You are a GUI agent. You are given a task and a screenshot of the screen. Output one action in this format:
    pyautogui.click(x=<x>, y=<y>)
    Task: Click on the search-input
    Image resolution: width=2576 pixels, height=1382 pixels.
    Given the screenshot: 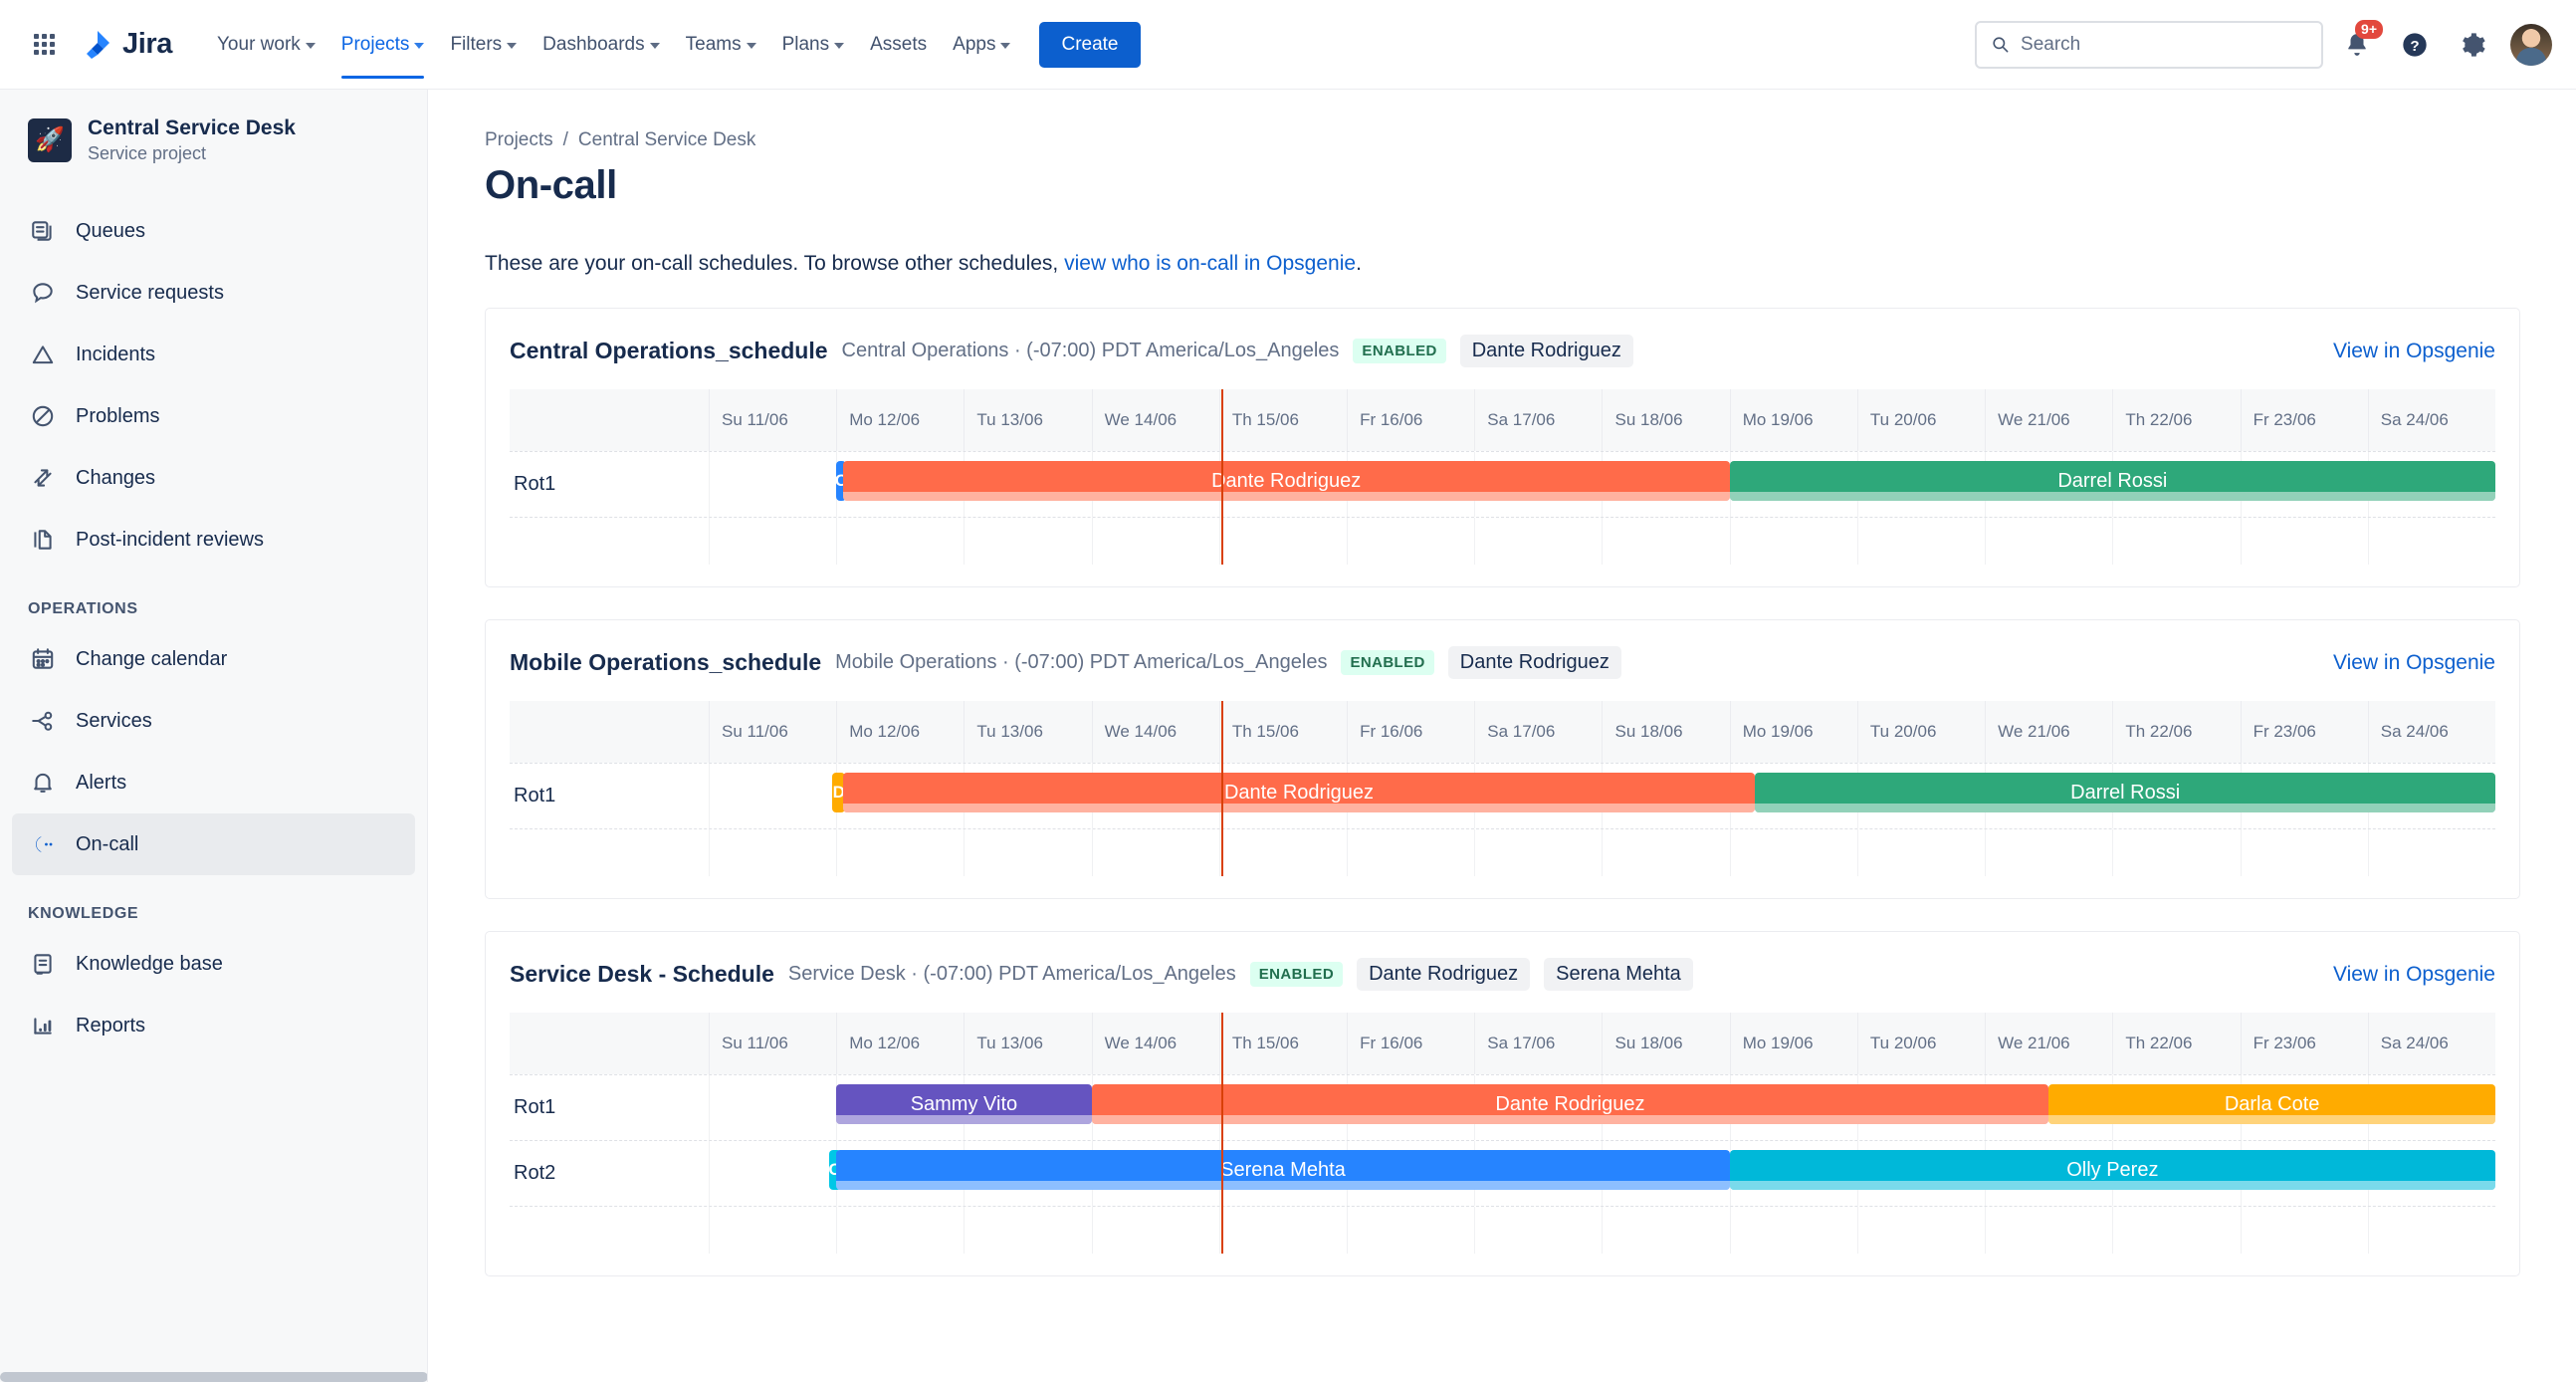 What is the action you would take?
    pyautogui.click(x=2164, y=44)
    